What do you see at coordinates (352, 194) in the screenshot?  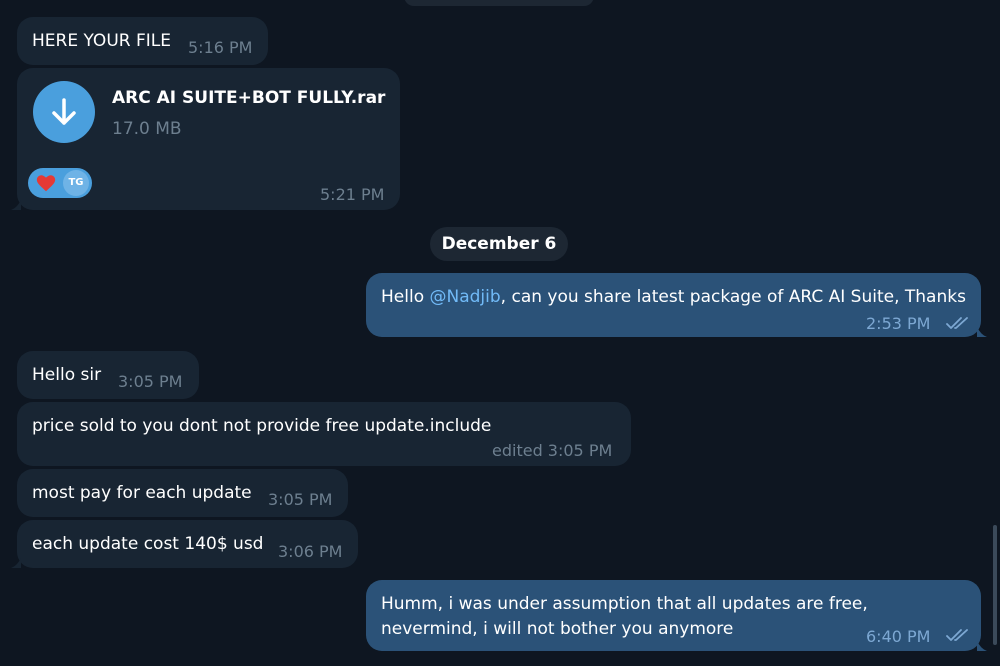 I see `message-time: 5:21 PM` at bounding box center [352, 194].